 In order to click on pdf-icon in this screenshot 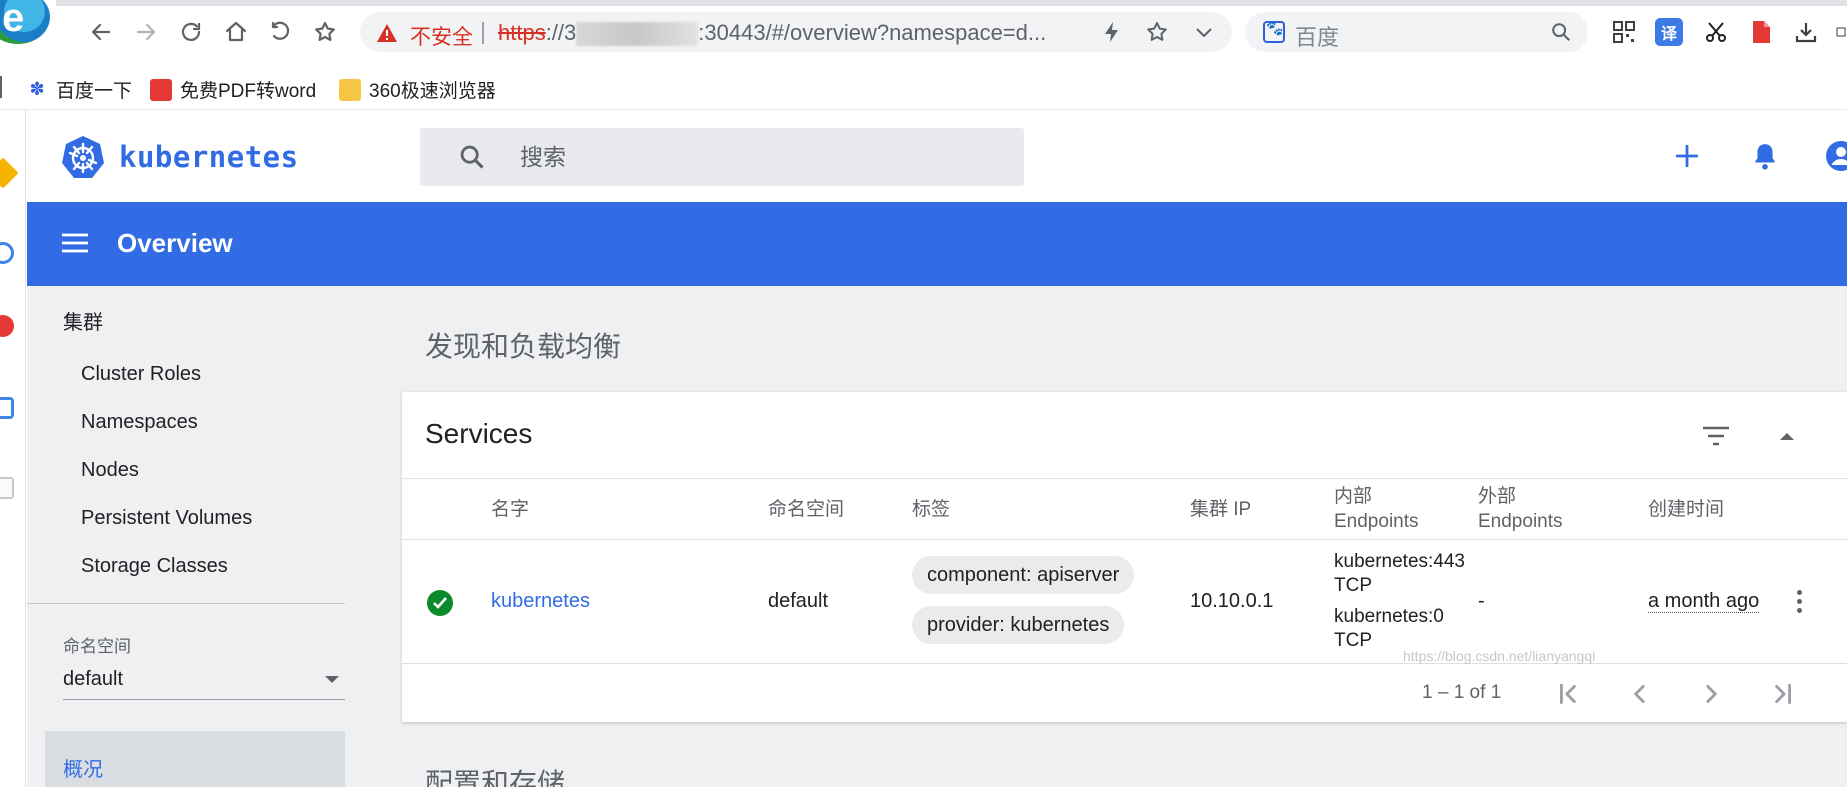, I will do `click(161, 89)`.